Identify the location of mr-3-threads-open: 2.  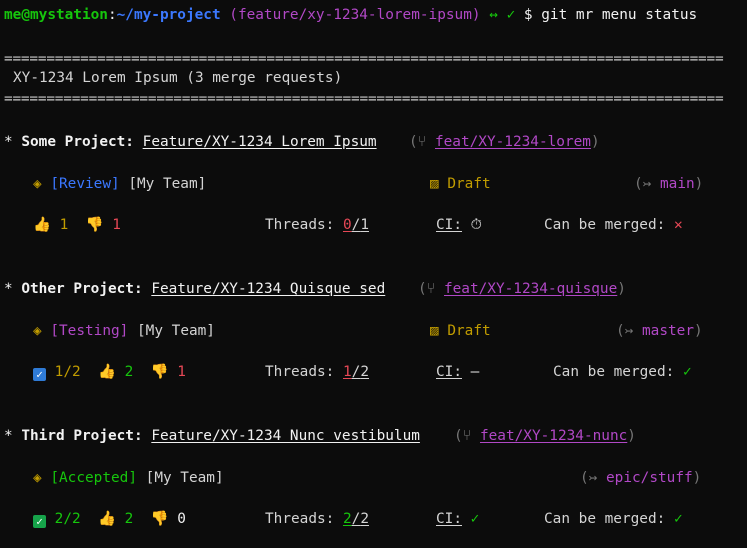
(347, 519).